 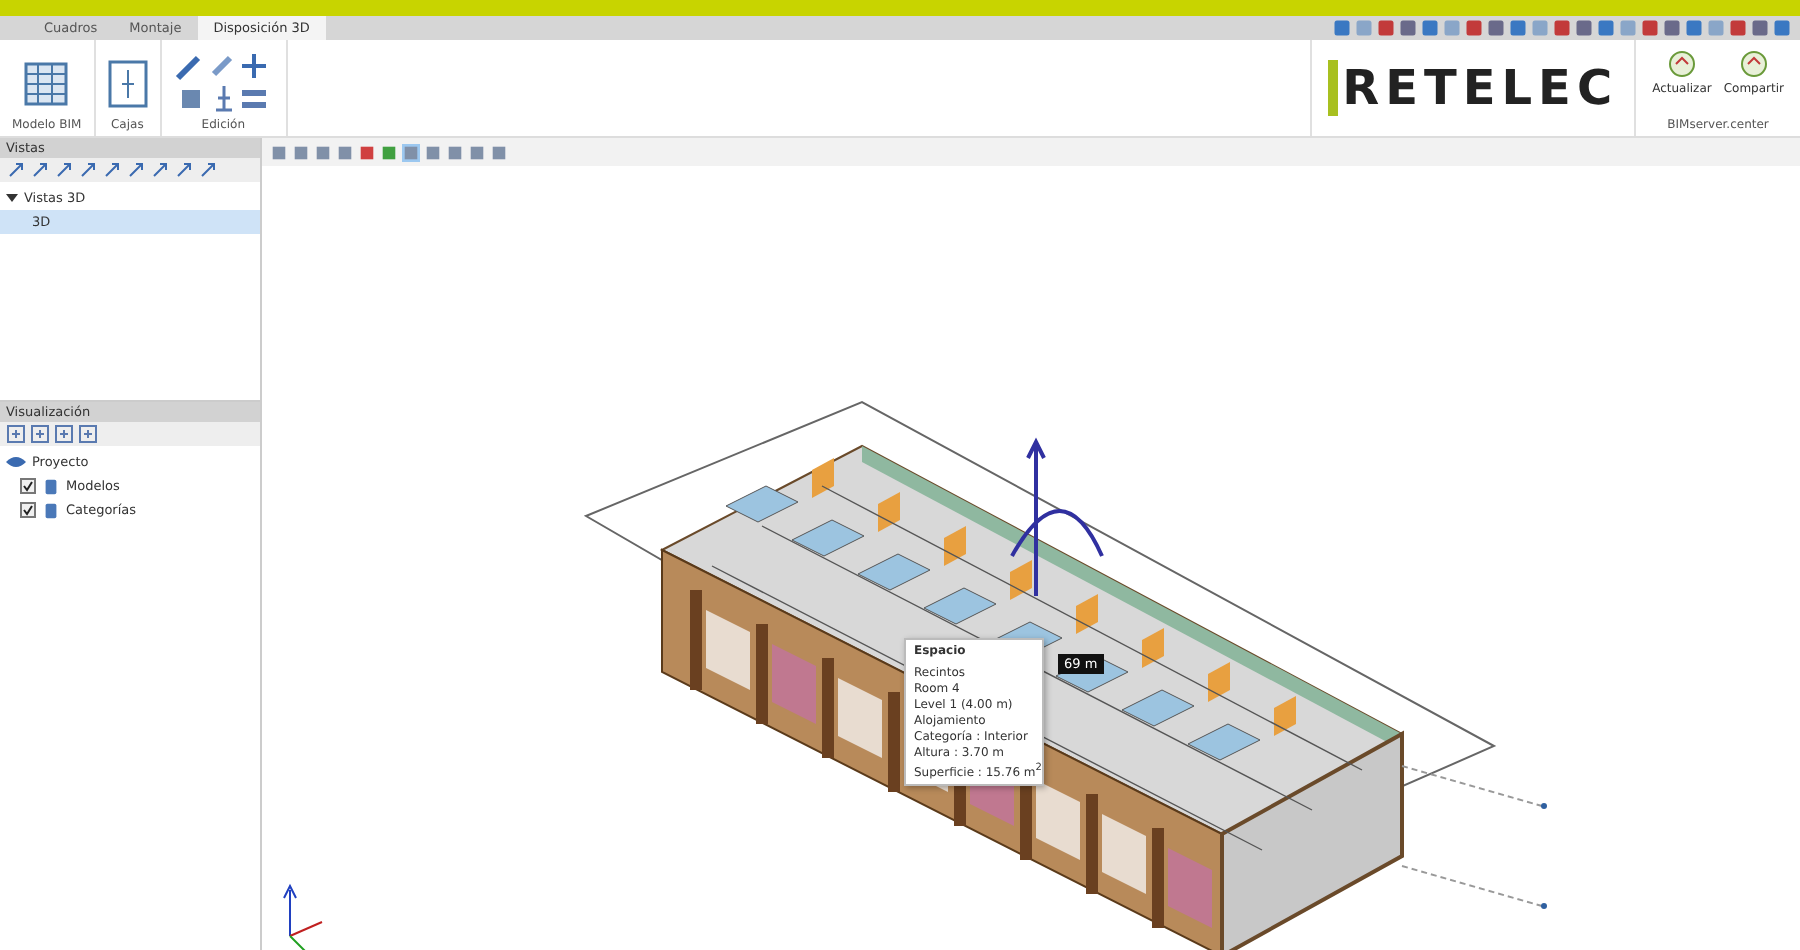 What do you see at coordinates (46, 83) in the screenshot?
I see `table-grid-icon` at bounding box center [46, 83].